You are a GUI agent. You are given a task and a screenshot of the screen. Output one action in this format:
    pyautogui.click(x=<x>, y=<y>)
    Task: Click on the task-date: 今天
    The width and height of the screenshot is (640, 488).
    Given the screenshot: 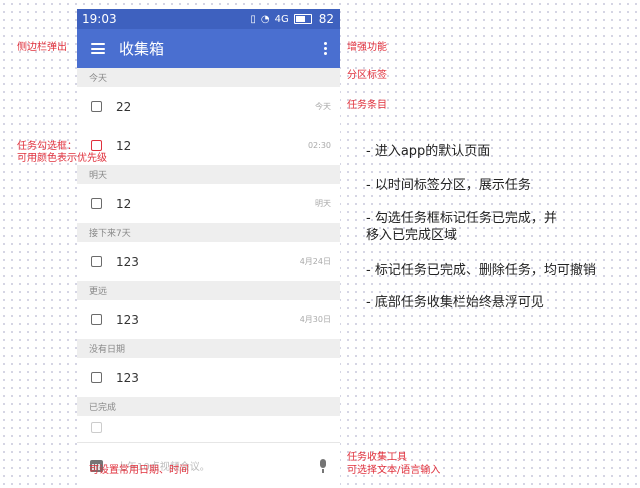 What is the action you would take?
    pyautogui.click(x=323, y=106)
    